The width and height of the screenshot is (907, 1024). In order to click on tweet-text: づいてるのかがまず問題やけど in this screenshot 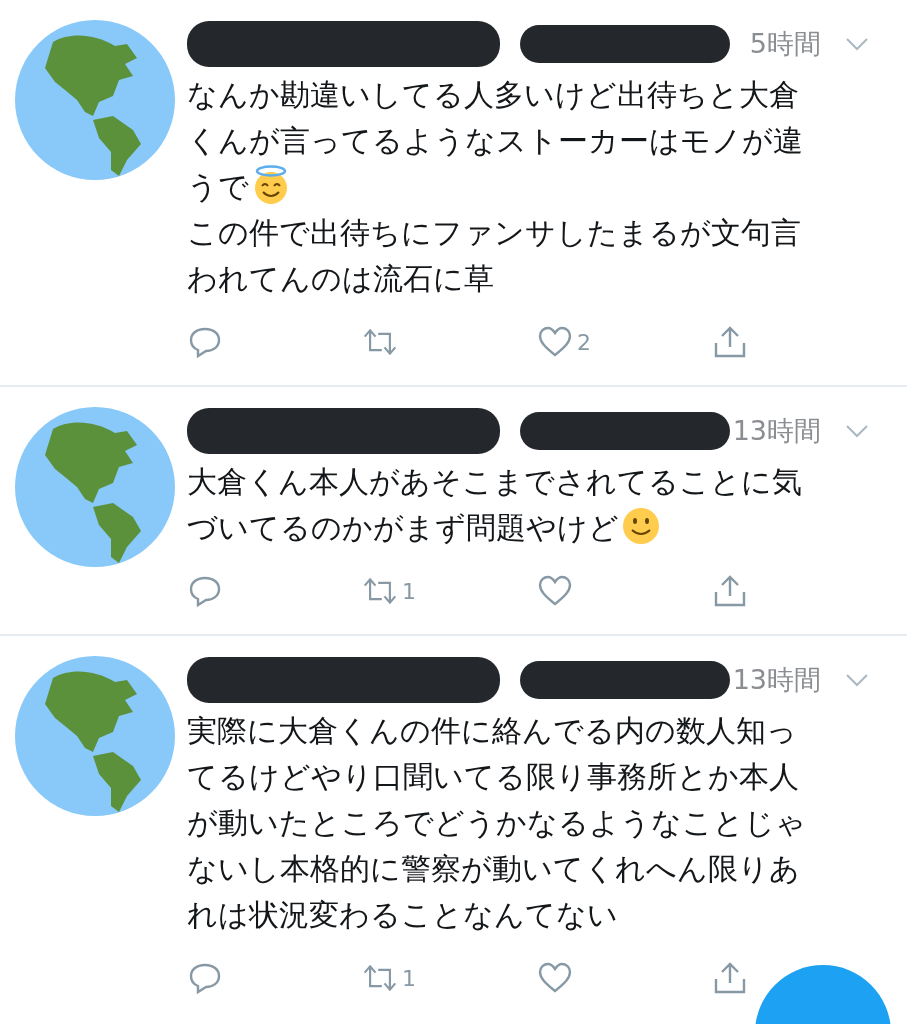, I will do `click(403, 527)`.